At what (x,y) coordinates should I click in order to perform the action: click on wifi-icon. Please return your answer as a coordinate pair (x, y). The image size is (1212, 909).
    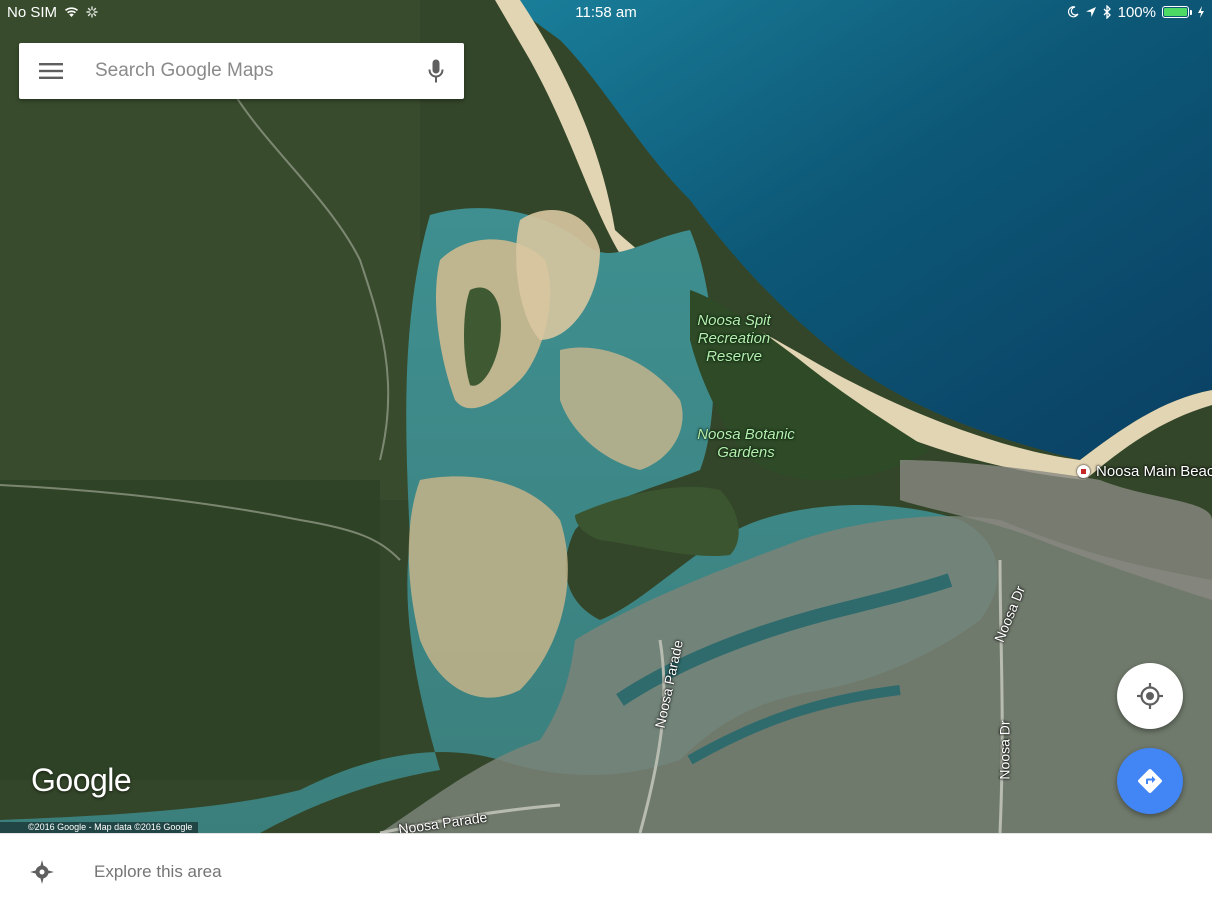
    Looking at the image, I should click on (71, 12).